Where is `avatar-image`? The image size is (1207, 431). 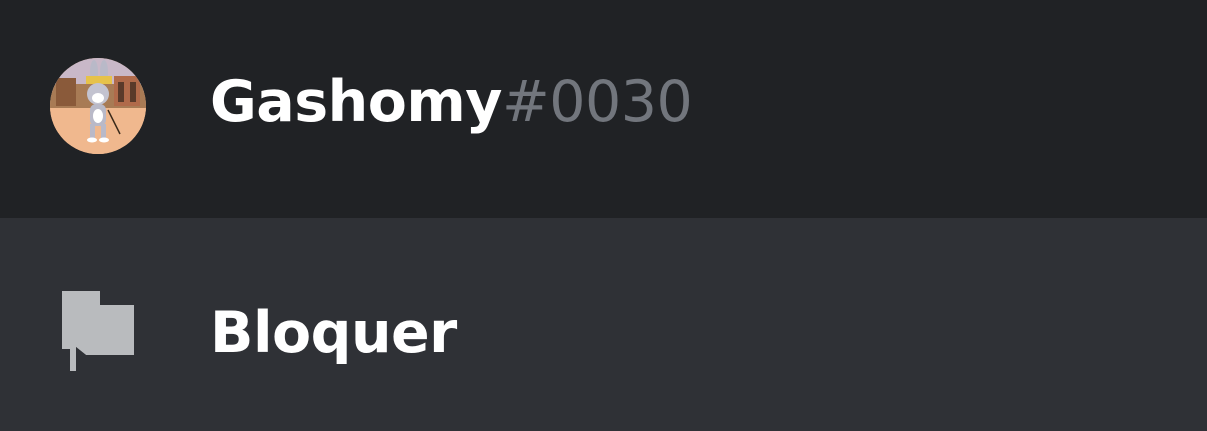 avatar-image is located at coordinates (98, 106).